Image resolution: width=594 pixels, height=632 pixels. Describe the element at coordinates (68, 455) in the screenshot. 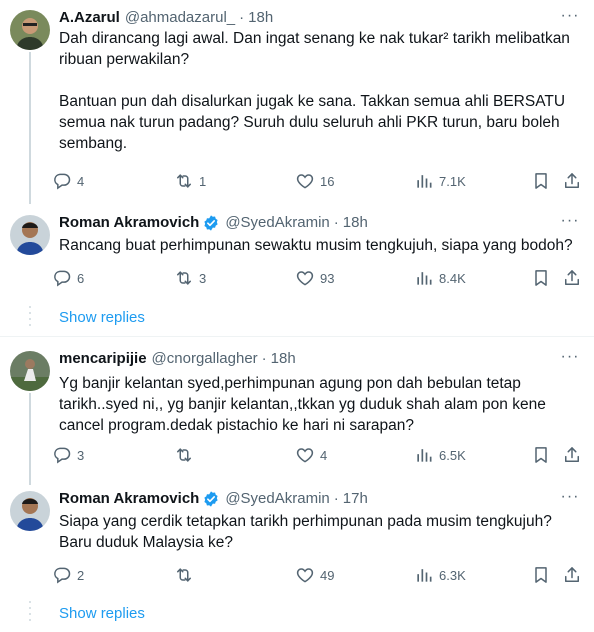

I see `reply-button: 3` at that location.